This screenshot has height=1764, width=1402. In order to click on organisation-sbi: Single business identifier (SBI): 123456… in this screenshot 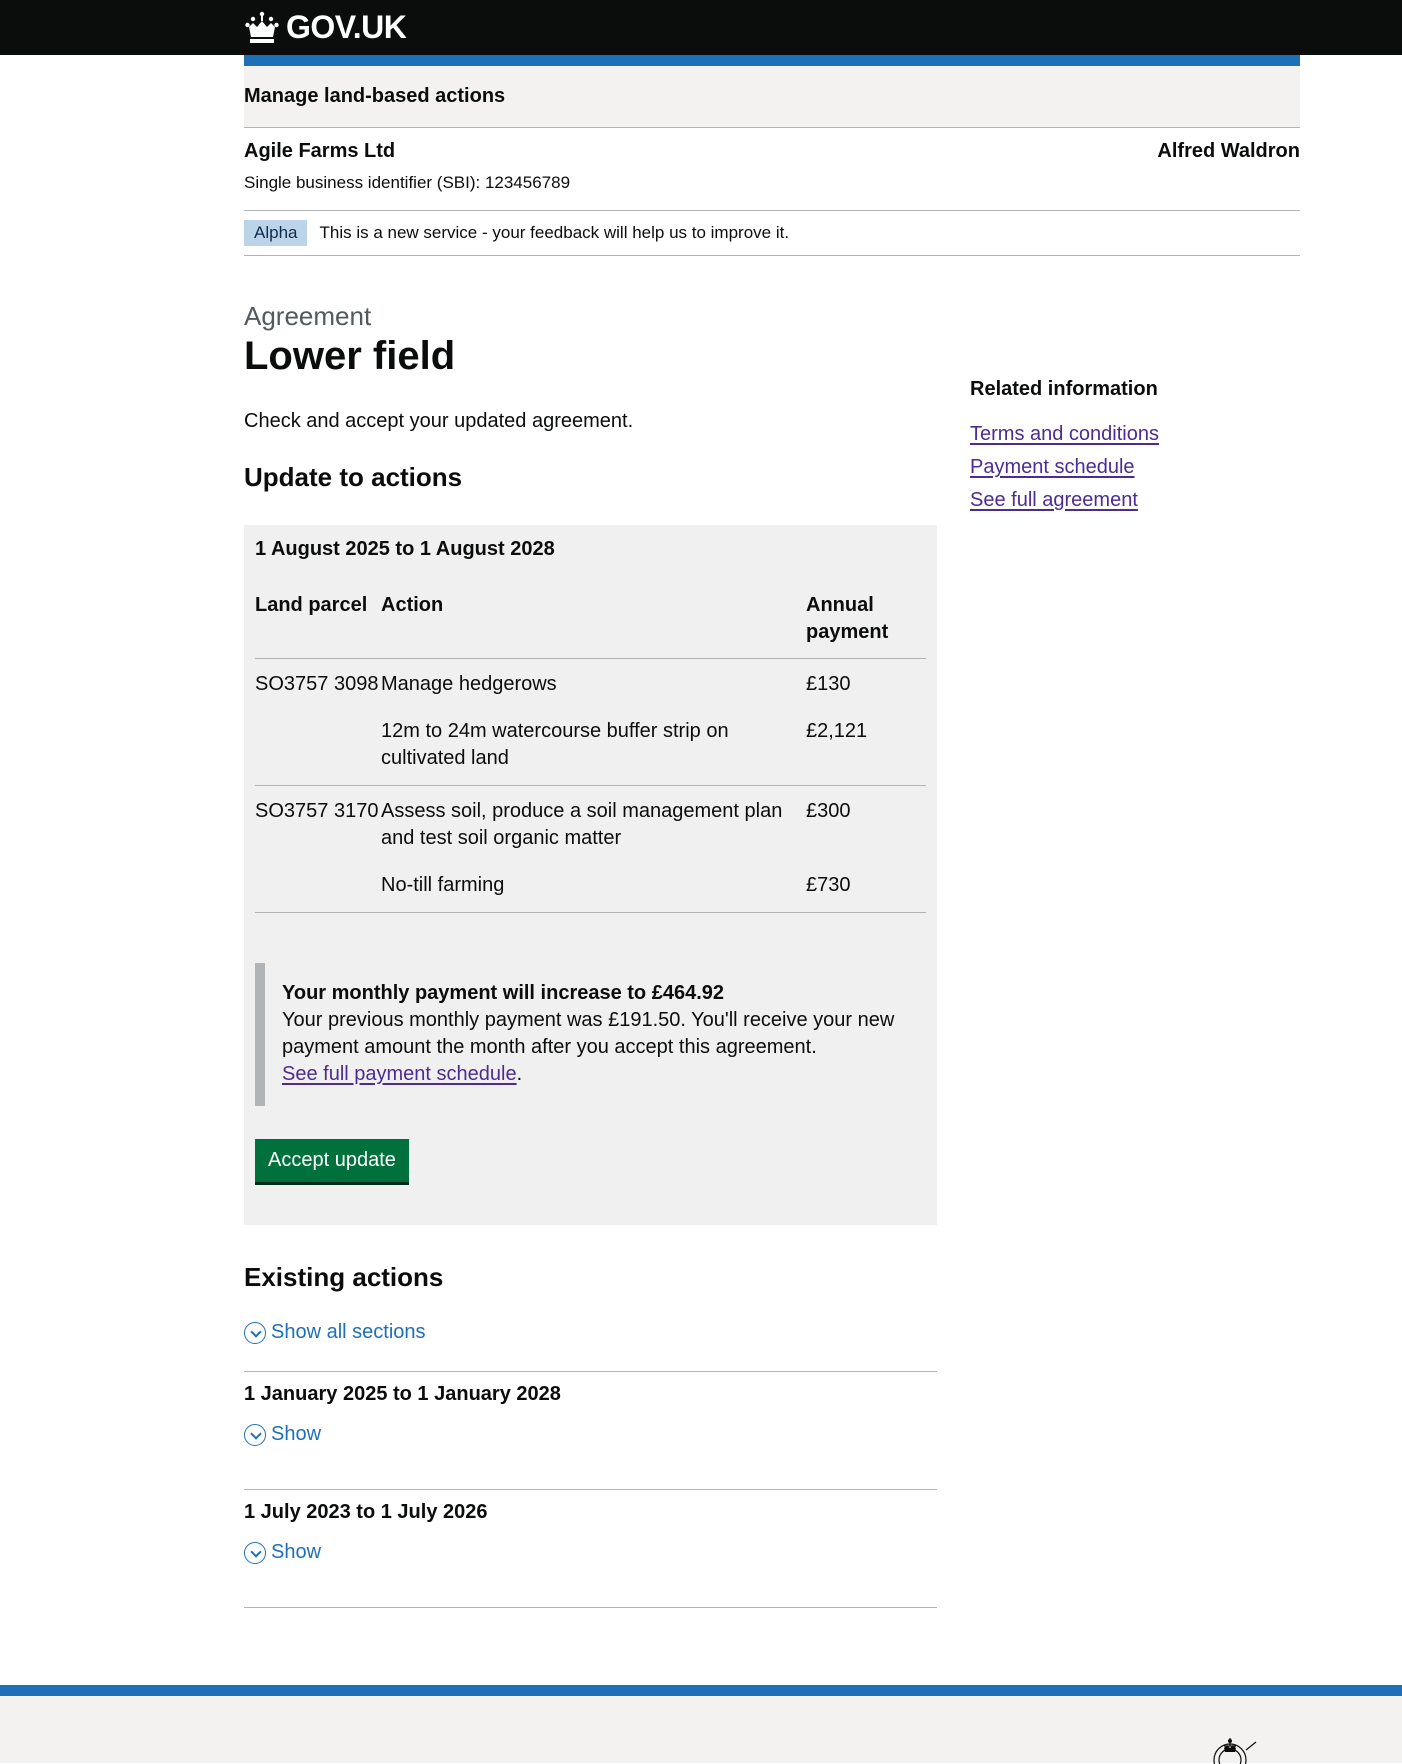, I will do `click(407, 182)`.